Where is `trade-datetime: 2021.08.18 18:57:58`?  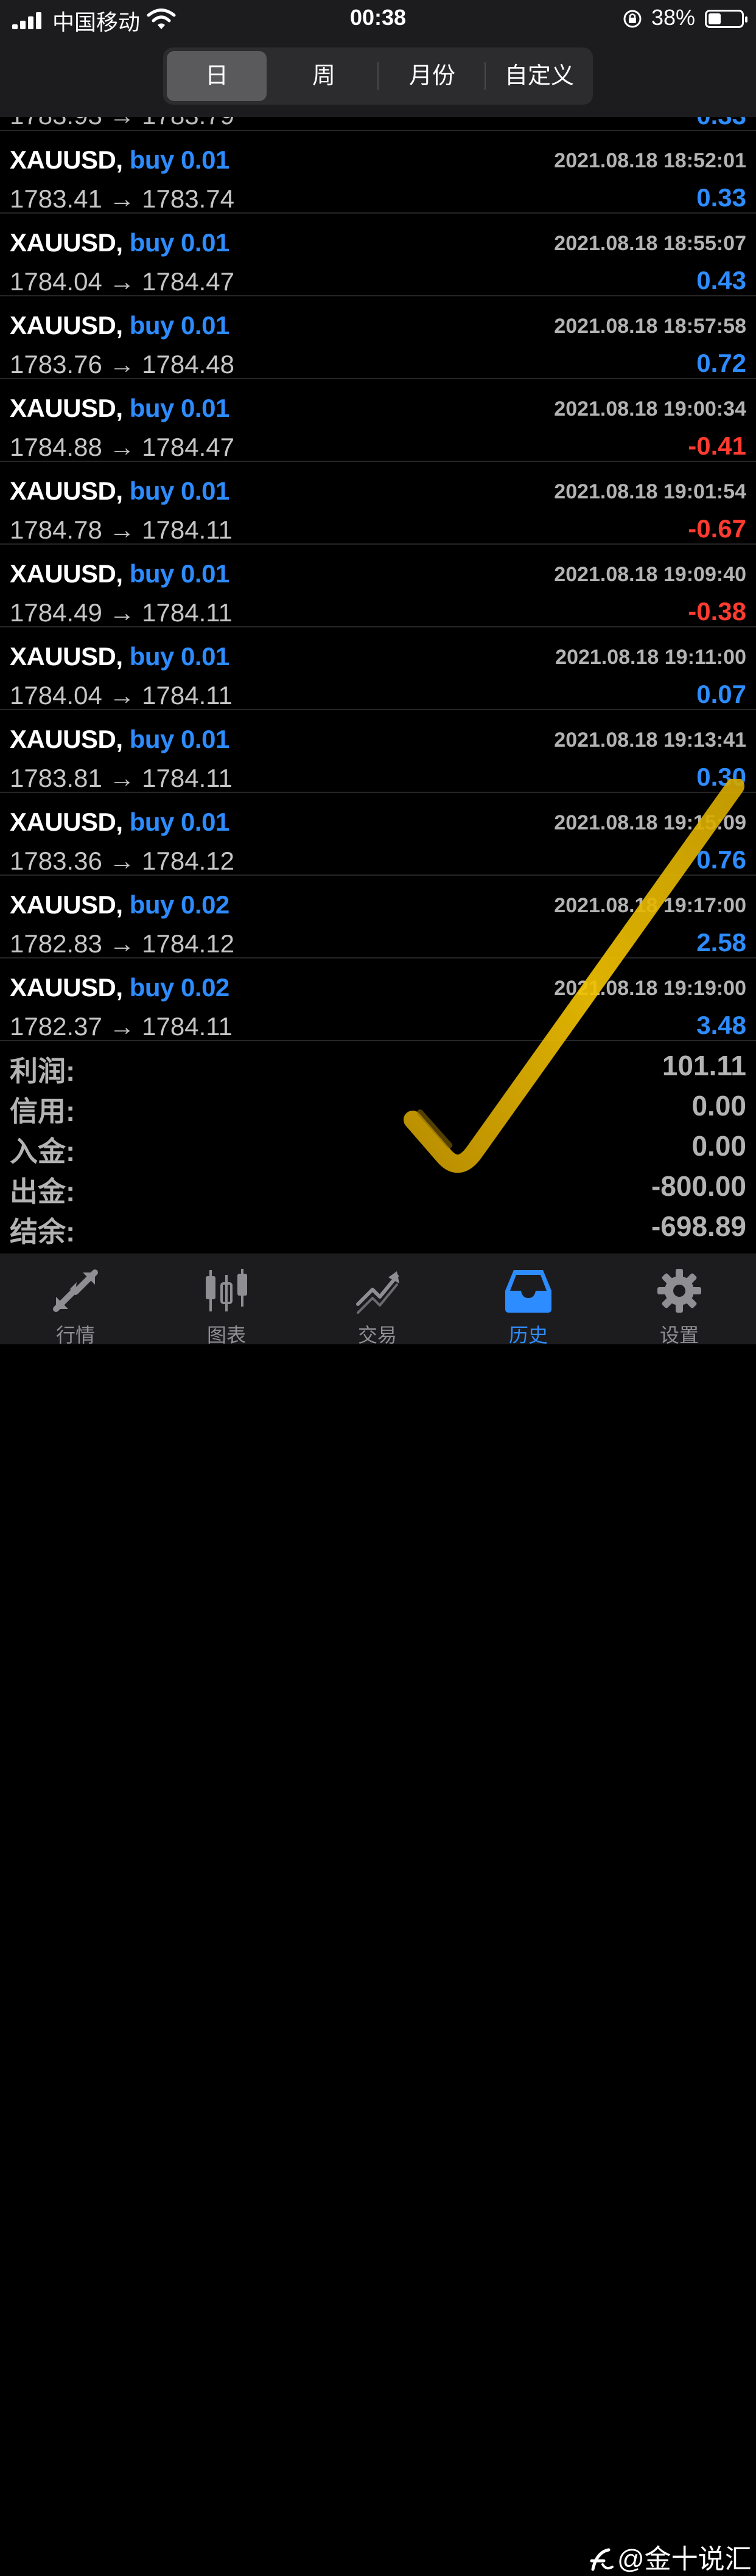 trade-datetime: 2021.08.18 18:57:58 is located at coordinates (650, 326).